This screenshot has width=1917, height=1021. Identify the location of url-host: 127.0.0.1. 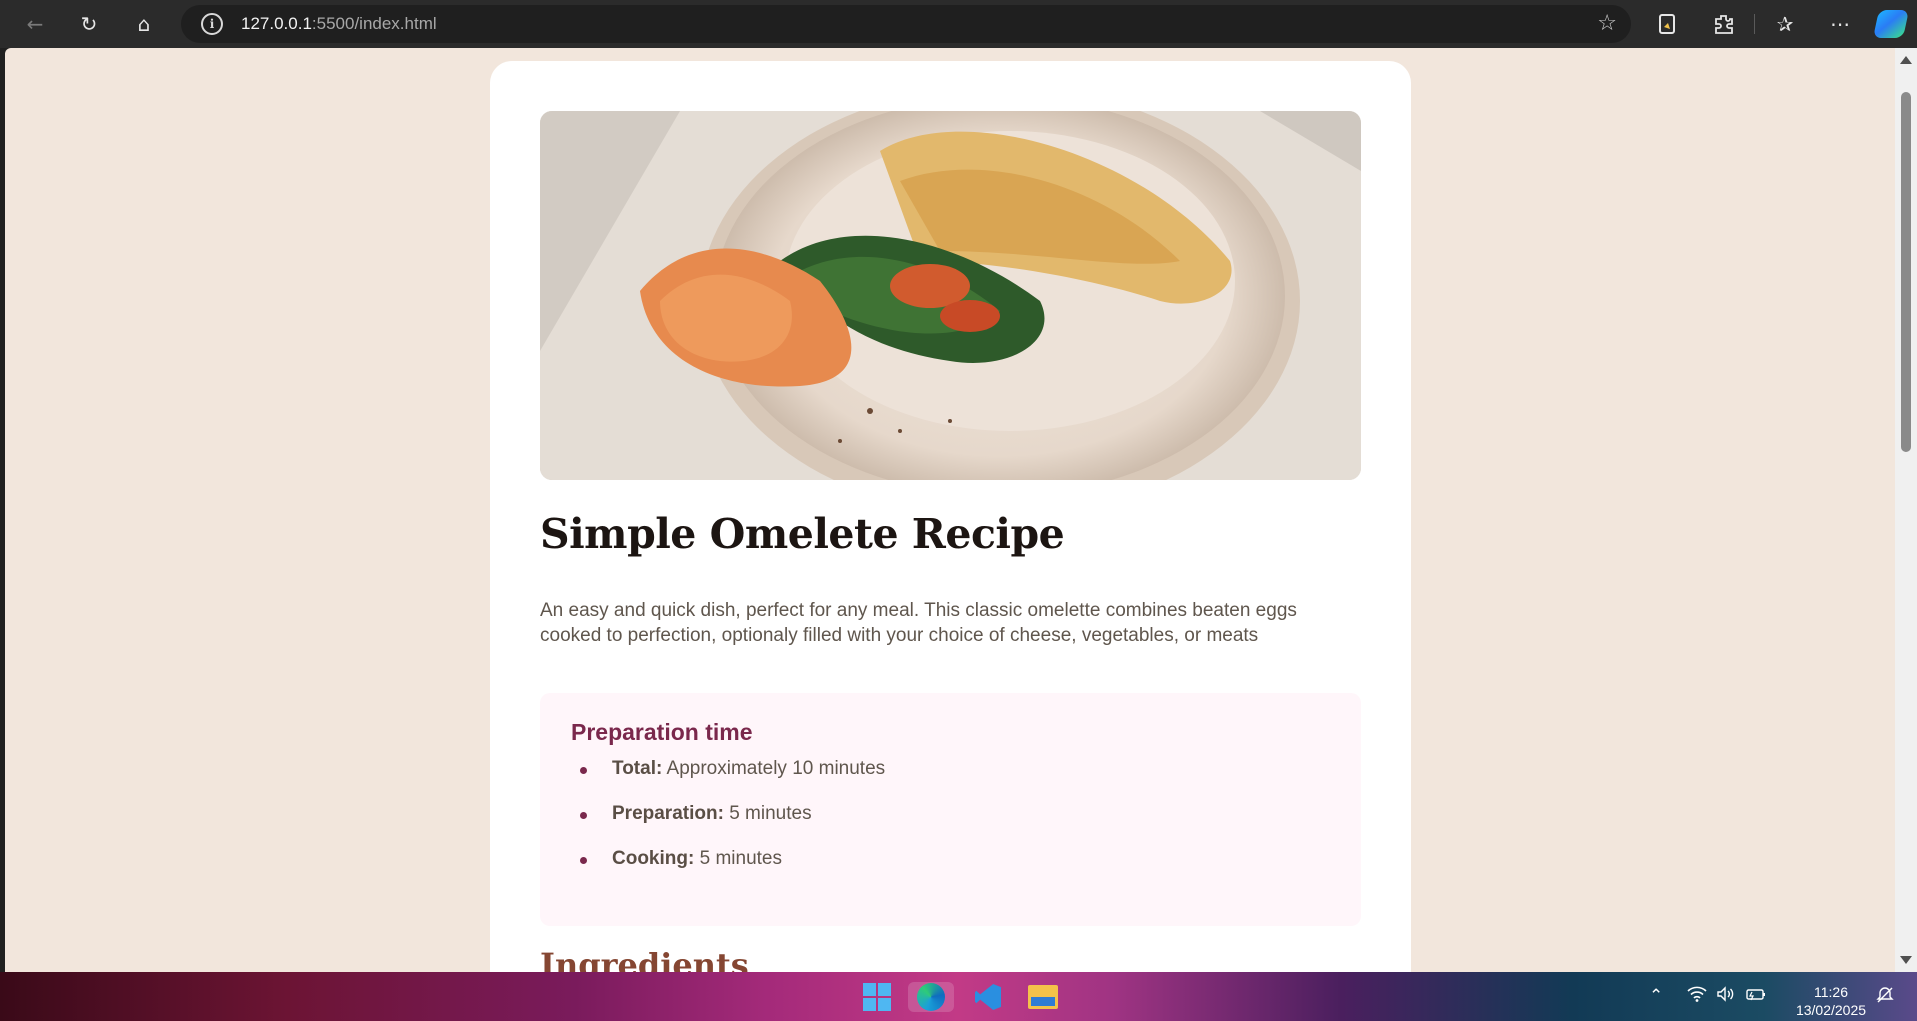
(276, 23).